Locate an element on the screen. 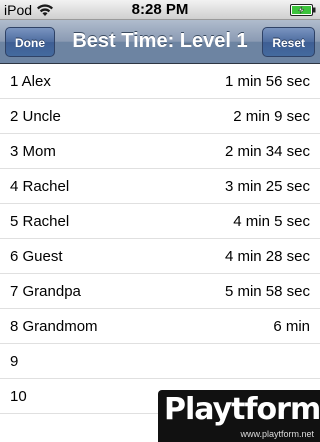 The height and width of the screenshot is (442, 320). player-time: 4 min 28 sec is located at coordinates (267, 256).